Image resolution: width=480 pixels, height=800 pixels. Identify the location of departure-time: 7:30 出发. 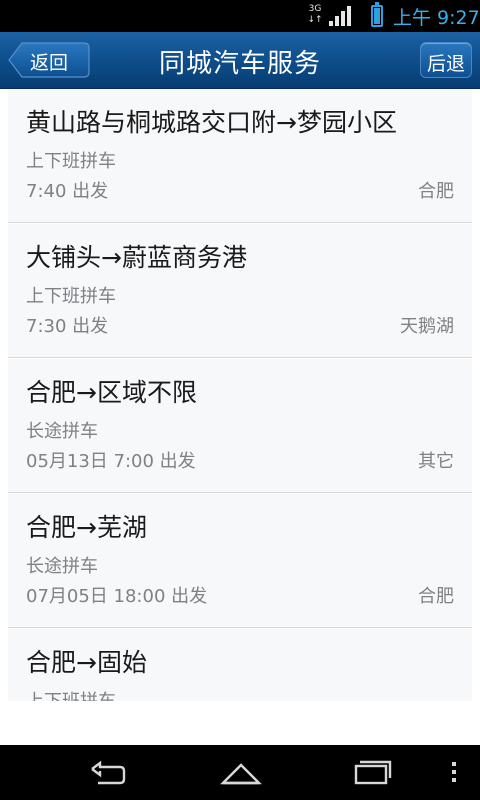
(67, 326).